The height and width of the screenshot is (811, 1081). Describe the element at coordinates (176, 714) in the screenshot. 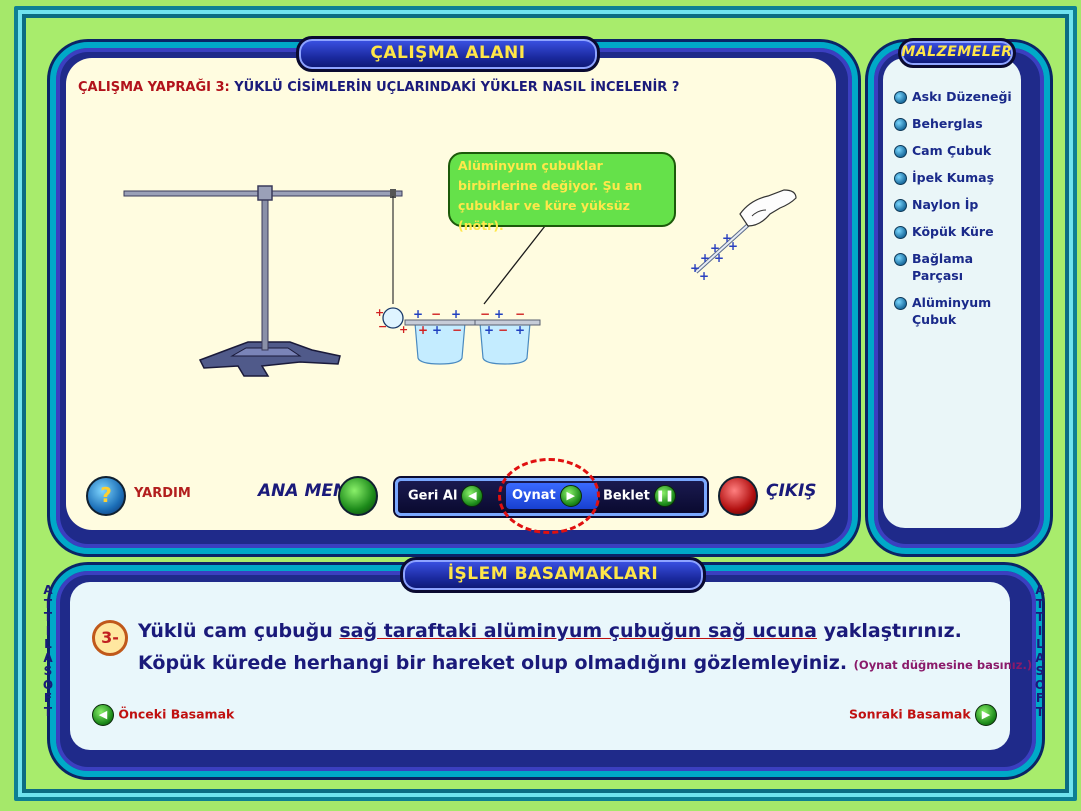

I see `previous-step-label: Önceki Basamak` at that location.